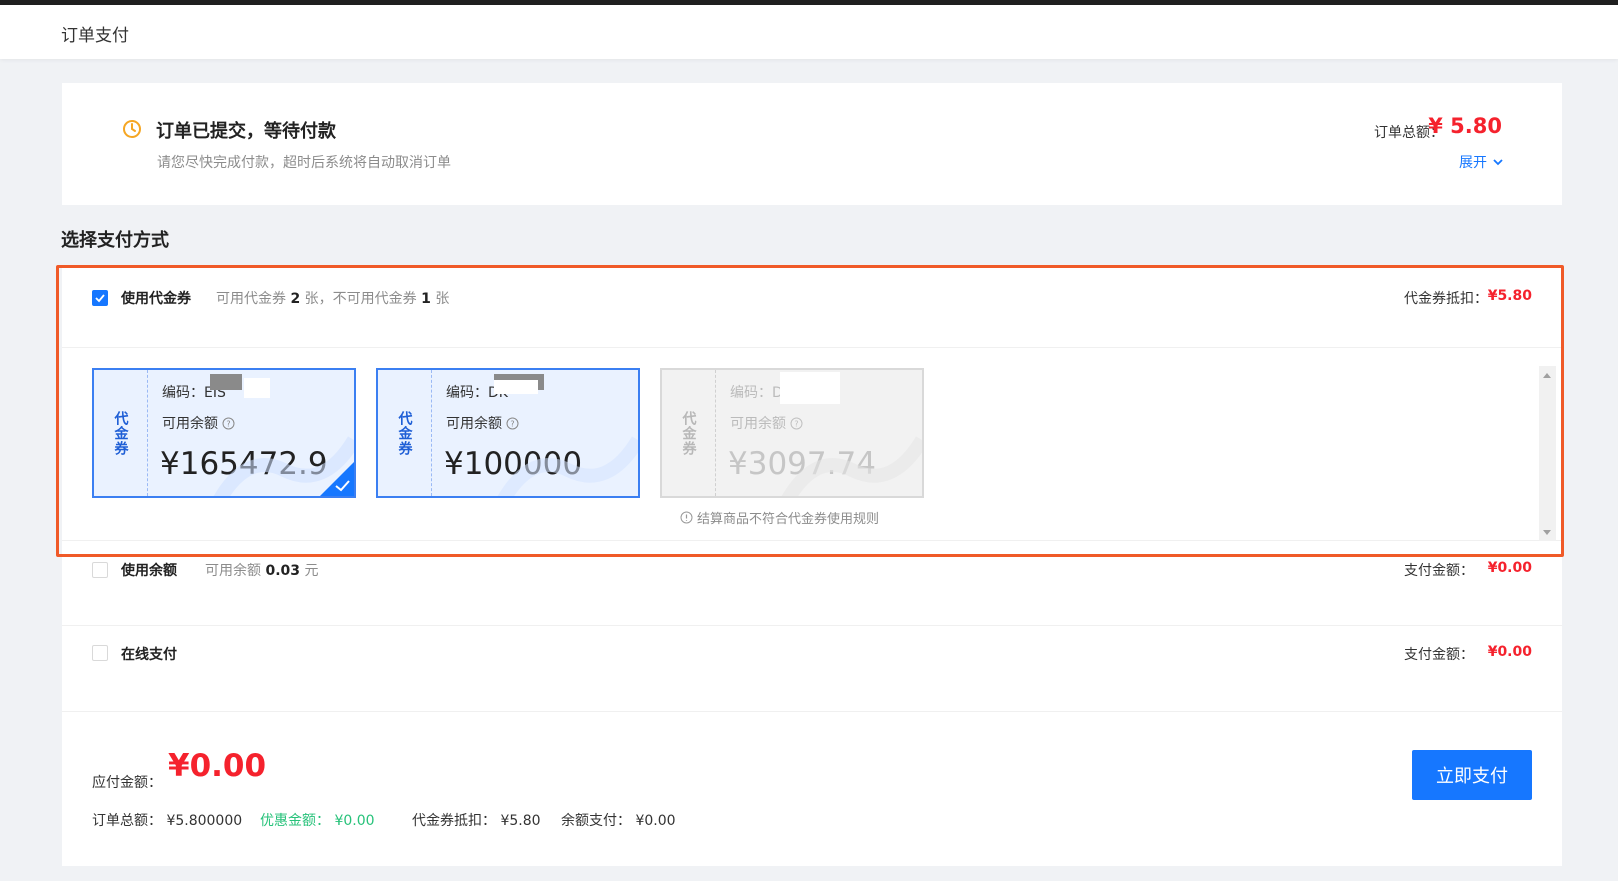  What do you see at coordinates (476, 821) in the screenshot?
I see `summary-voucher-deduct: 代金券抵扣： ¥5.80` at bounding box center [476, 821].